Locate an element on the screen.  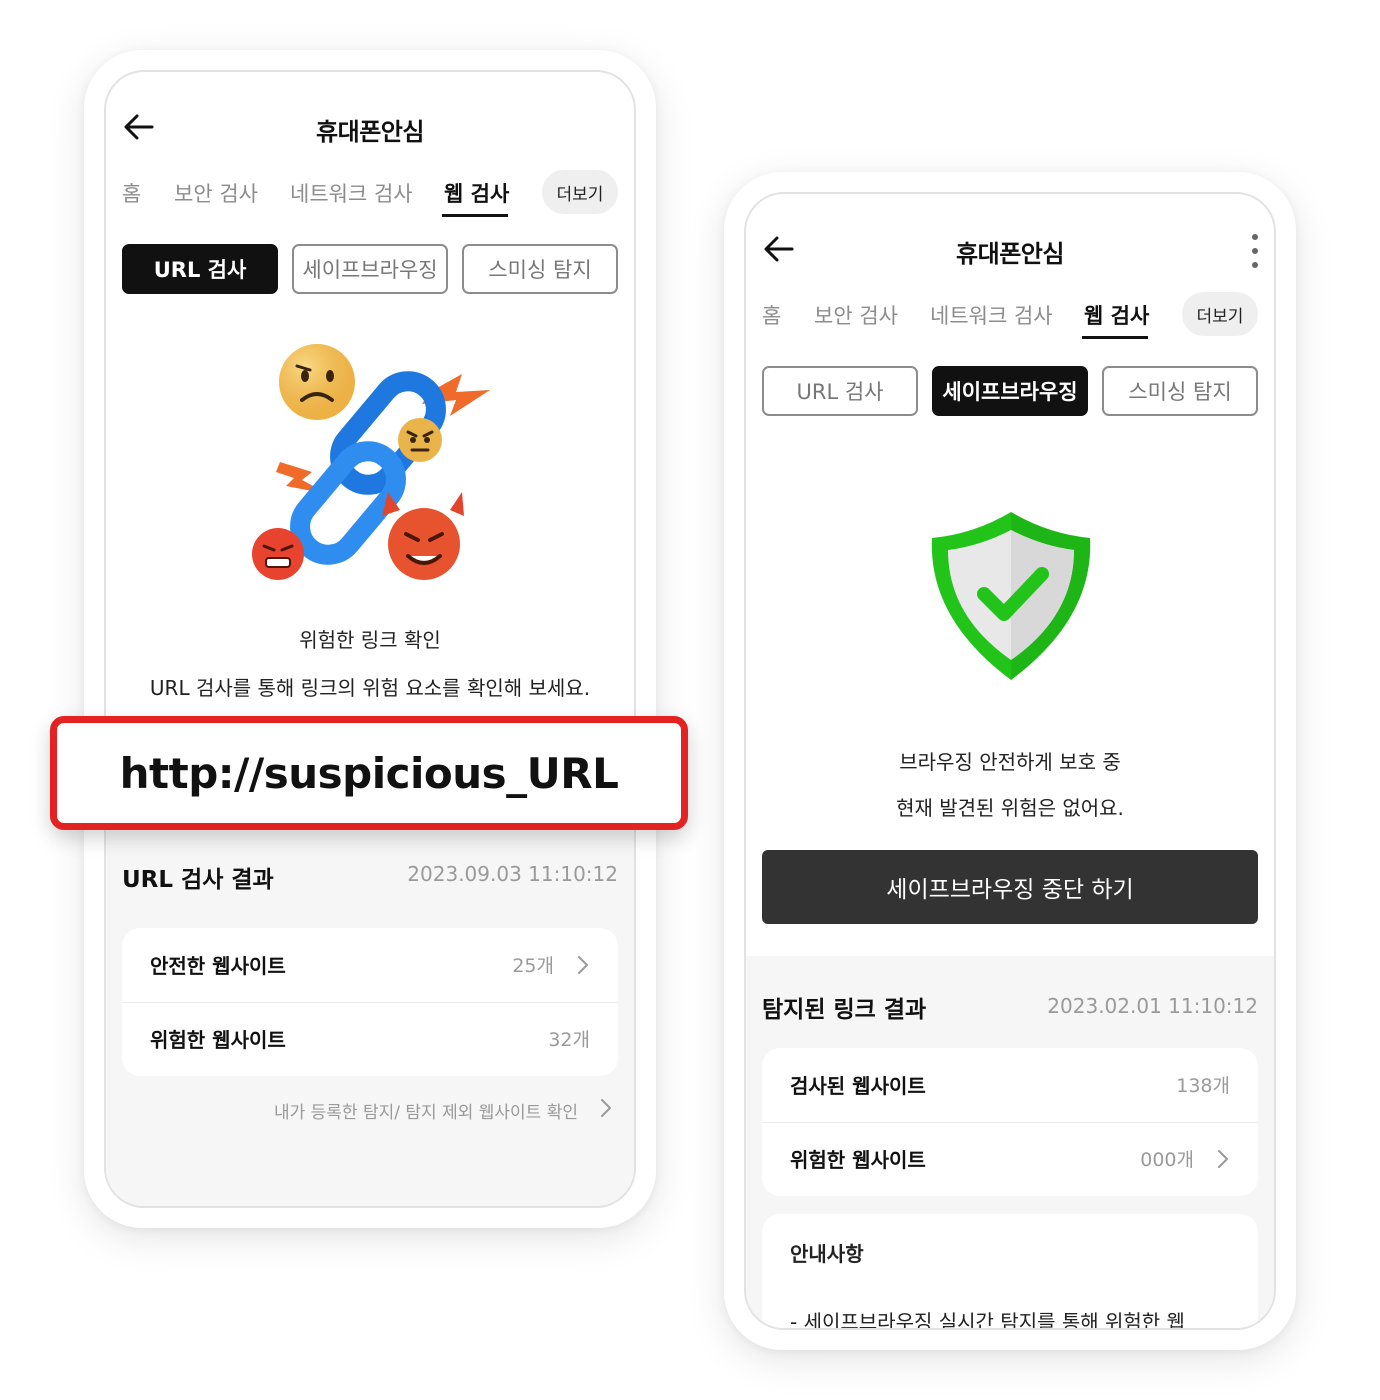
row-checked-websites: 검사된 웹사이트 138개 is located at coordinates (1010, 1085).